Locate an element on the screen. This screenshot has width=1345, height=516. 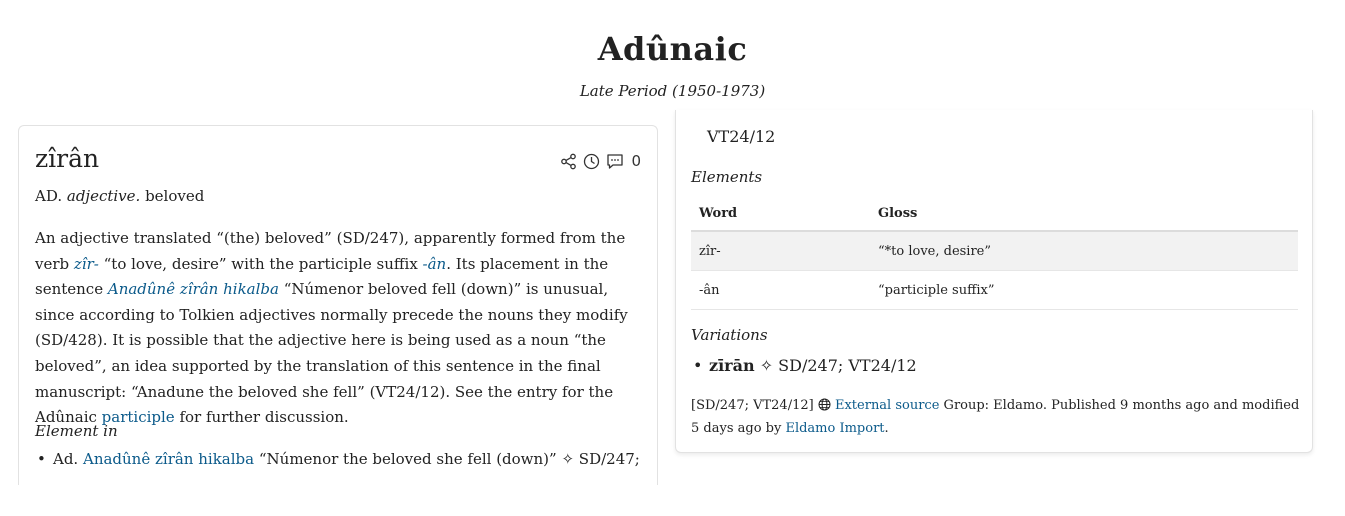
column-header-gloss: Gloss is located at coordinates (1084, 214).